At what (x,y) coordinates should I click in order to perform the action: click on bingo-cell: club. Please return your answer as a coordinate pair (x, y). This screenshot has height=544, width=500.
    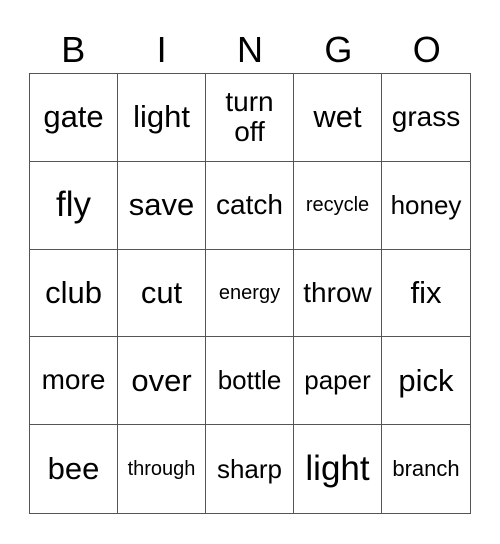
    Looking at the image, I should click on (74, 293).